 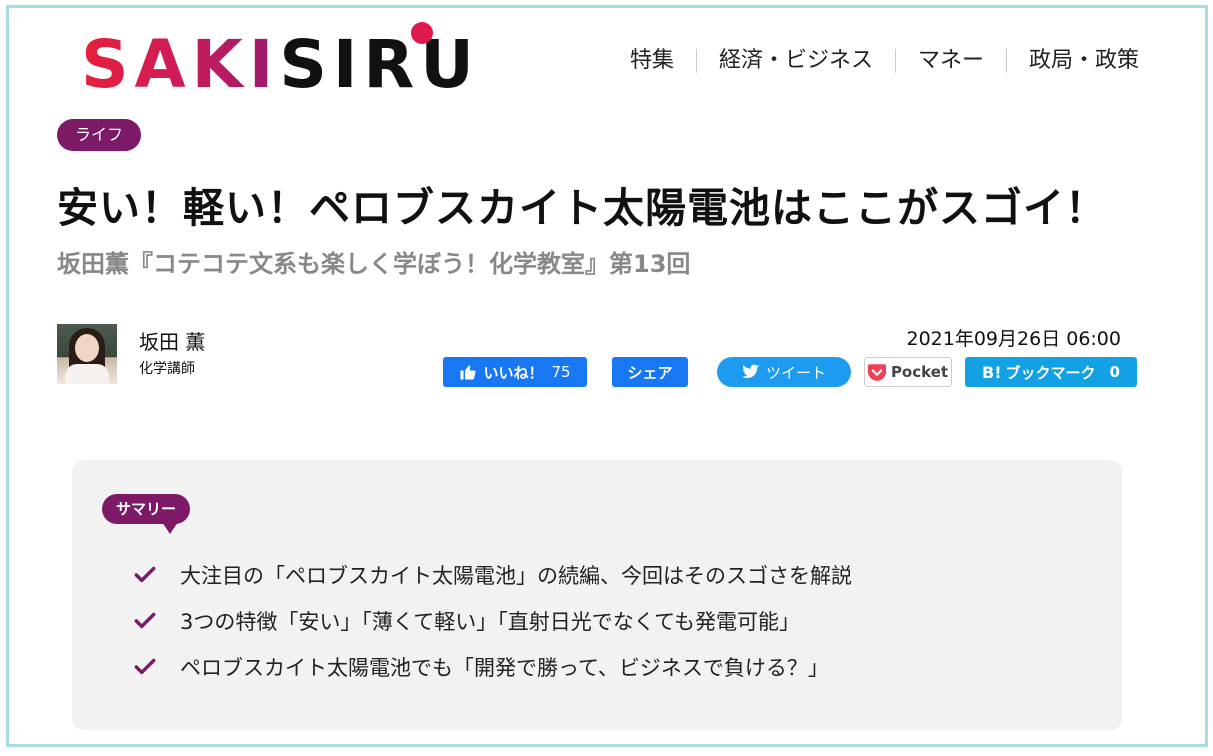 I want to click on tweet-button: ツイート, so click(x=784, y=372).